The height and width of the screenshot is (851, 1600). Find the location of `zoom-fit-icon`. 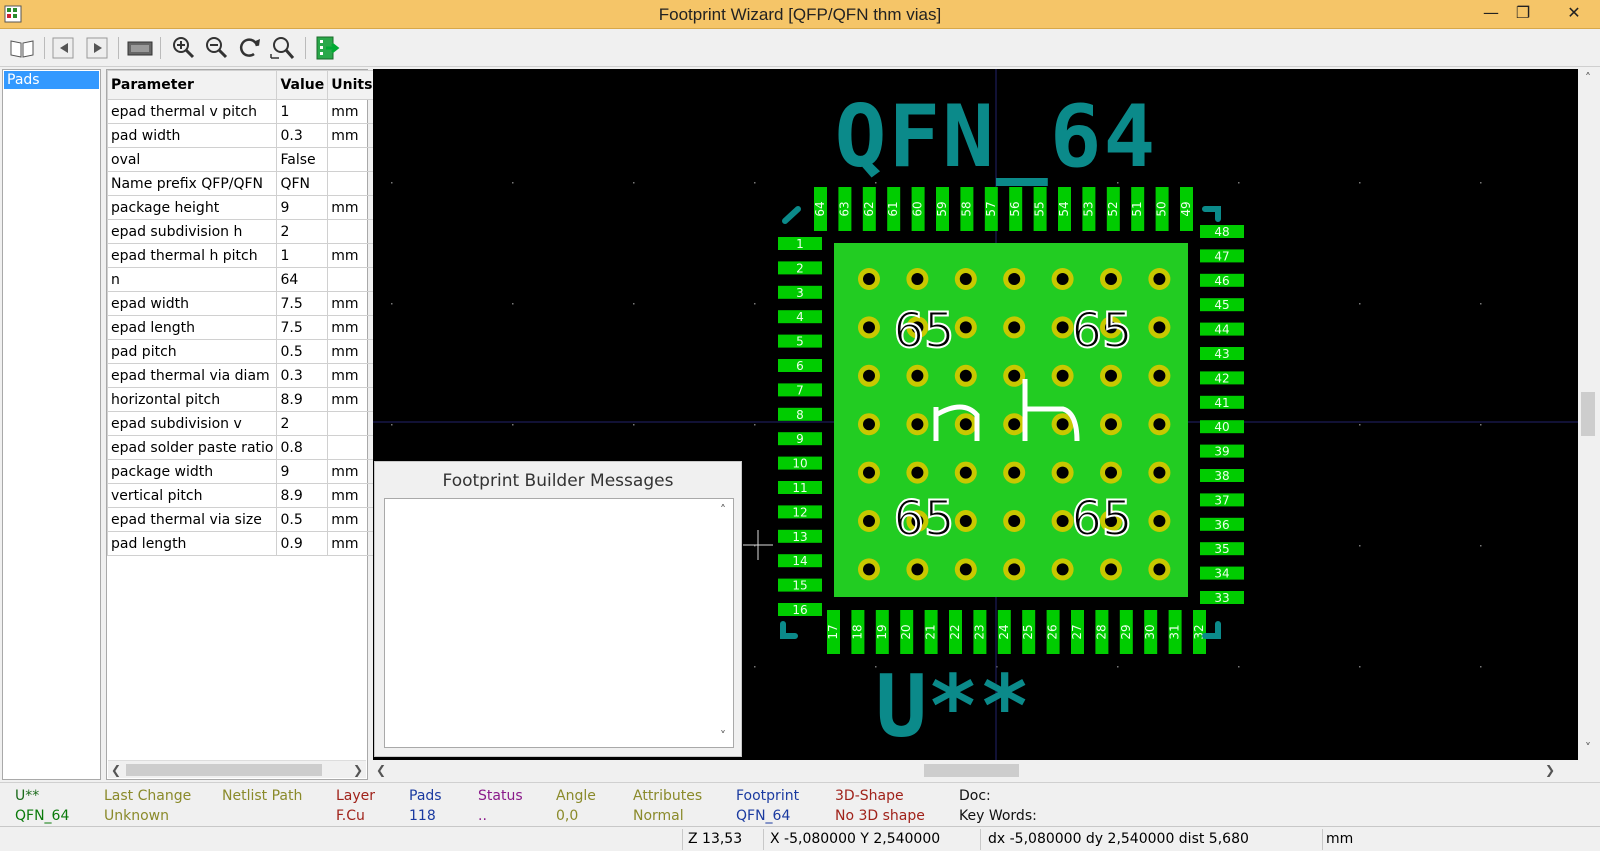

zoom-fit-icon is located at coordinates (283, 48).